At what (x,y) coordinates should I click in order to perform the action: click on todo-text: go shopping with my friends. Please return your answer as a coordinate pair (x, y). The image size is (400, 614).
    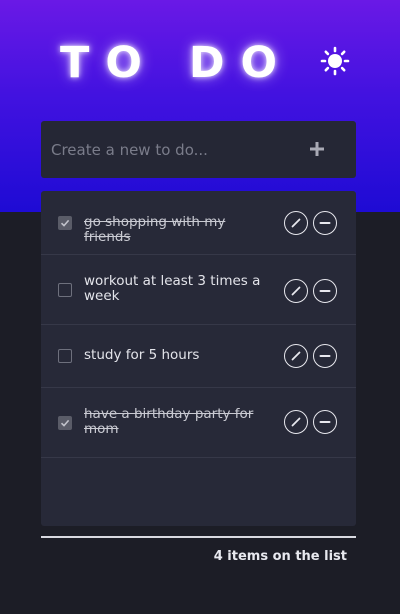
    Looking at the image, I should click on (155, 229).